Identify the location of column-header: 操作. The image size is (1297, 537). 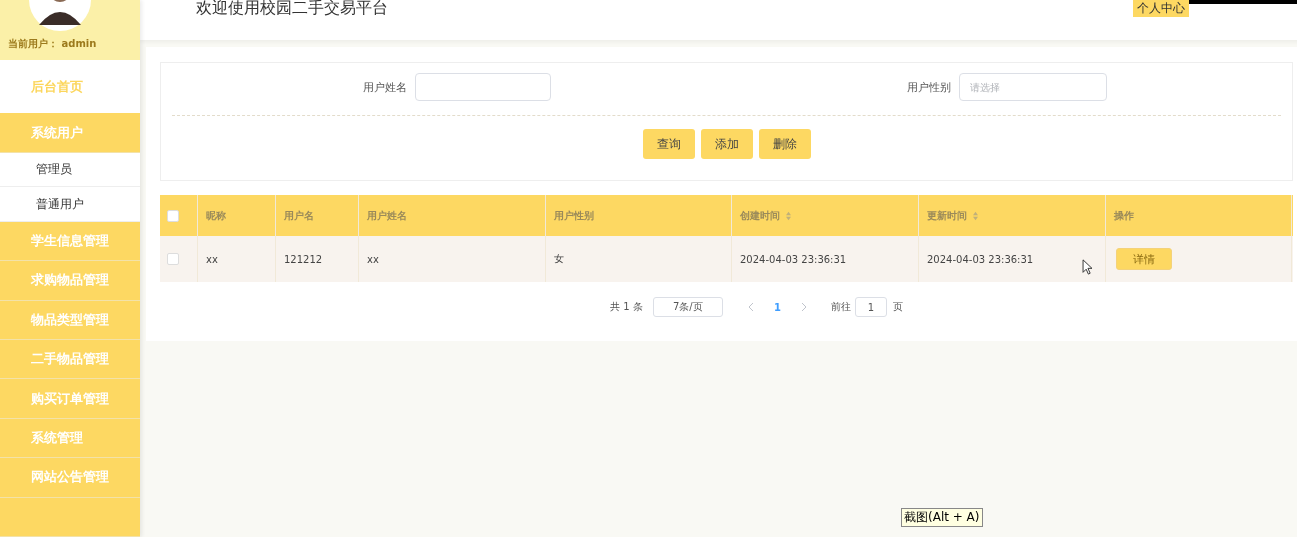
(1124, 215).